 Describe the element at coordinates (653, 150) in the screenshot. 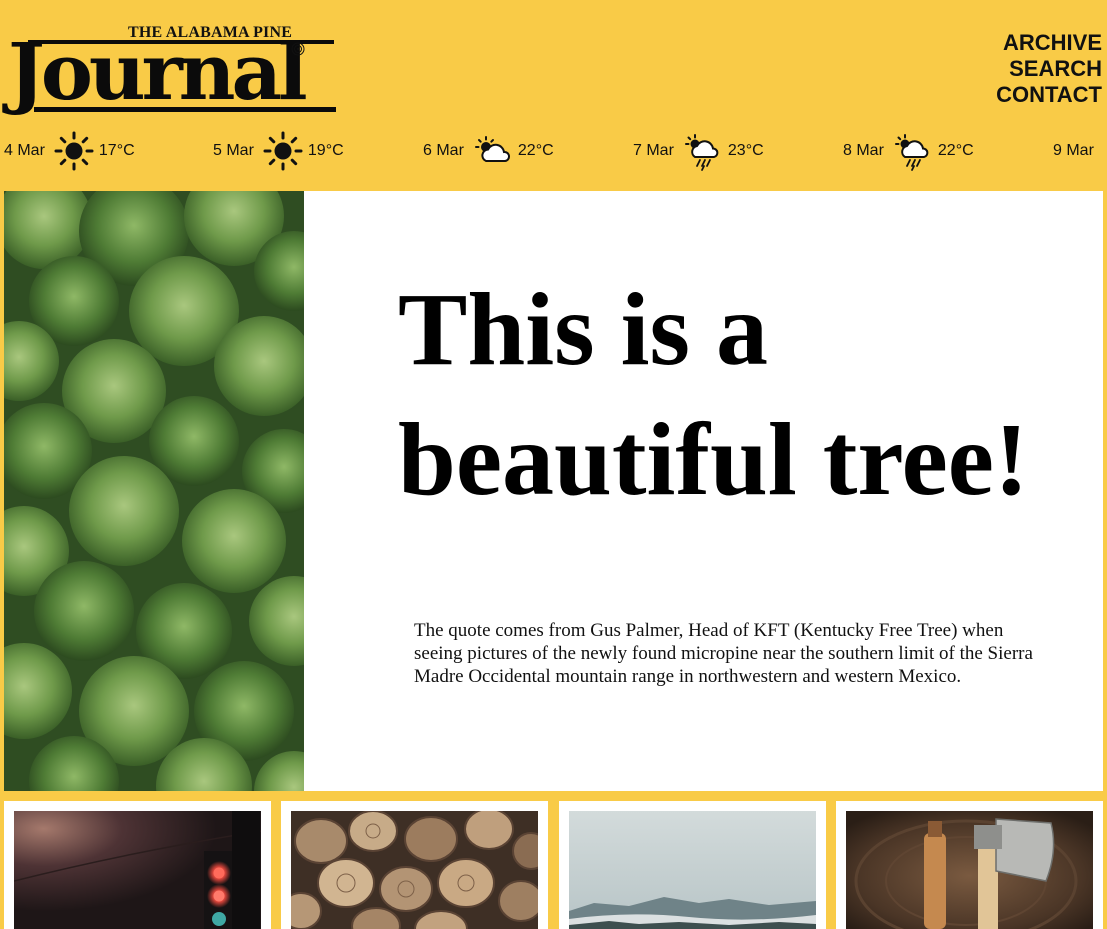

I see `weather-date: 7 Mar` at that location.